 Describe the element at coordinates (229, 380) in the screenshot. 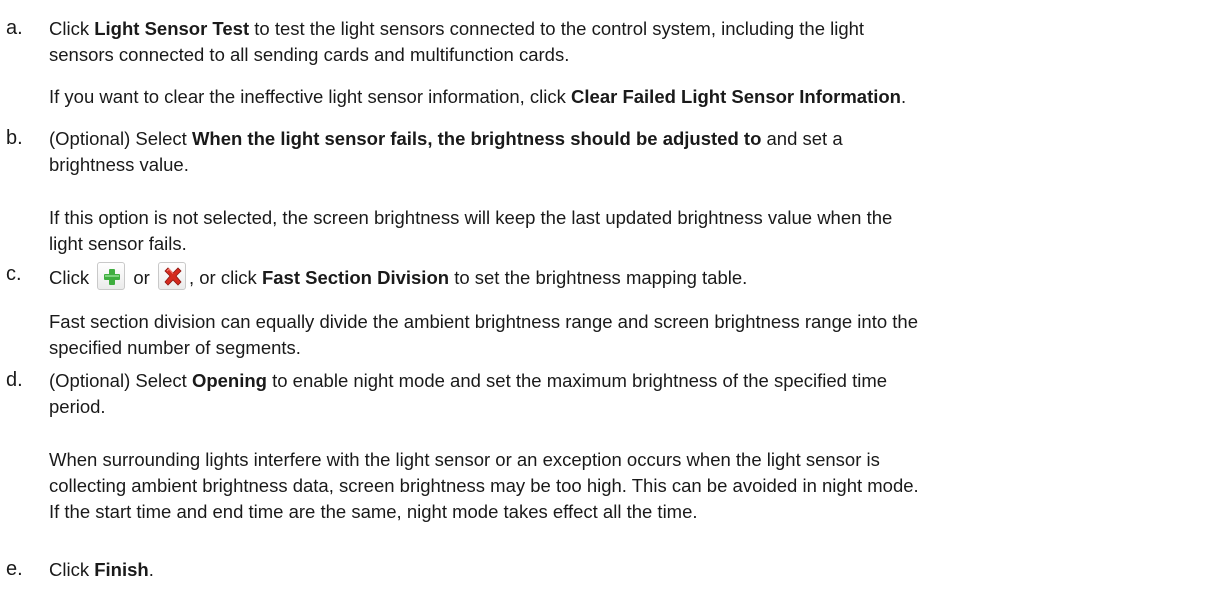

I see `ui-term-opening: Opening` at that location.